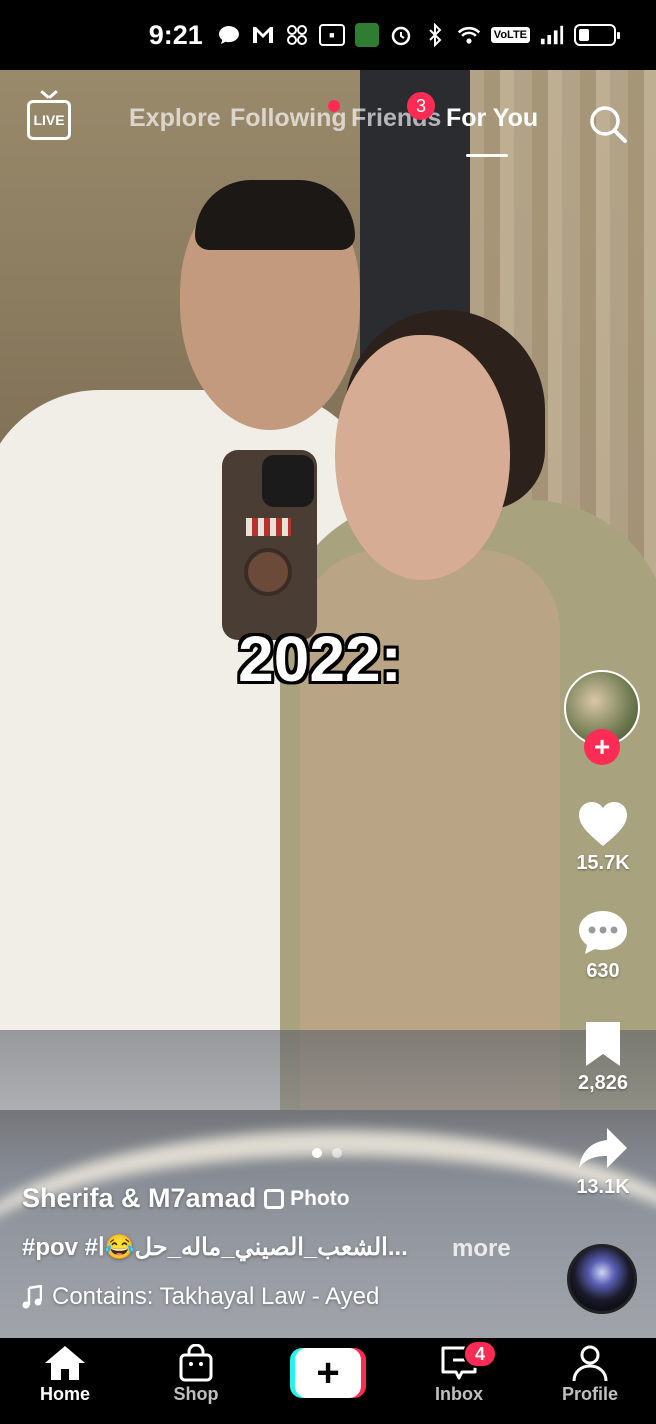  Describe the element at coordinates (603, 1044) in the screenshot. I see `bookmark-icon` at that location.